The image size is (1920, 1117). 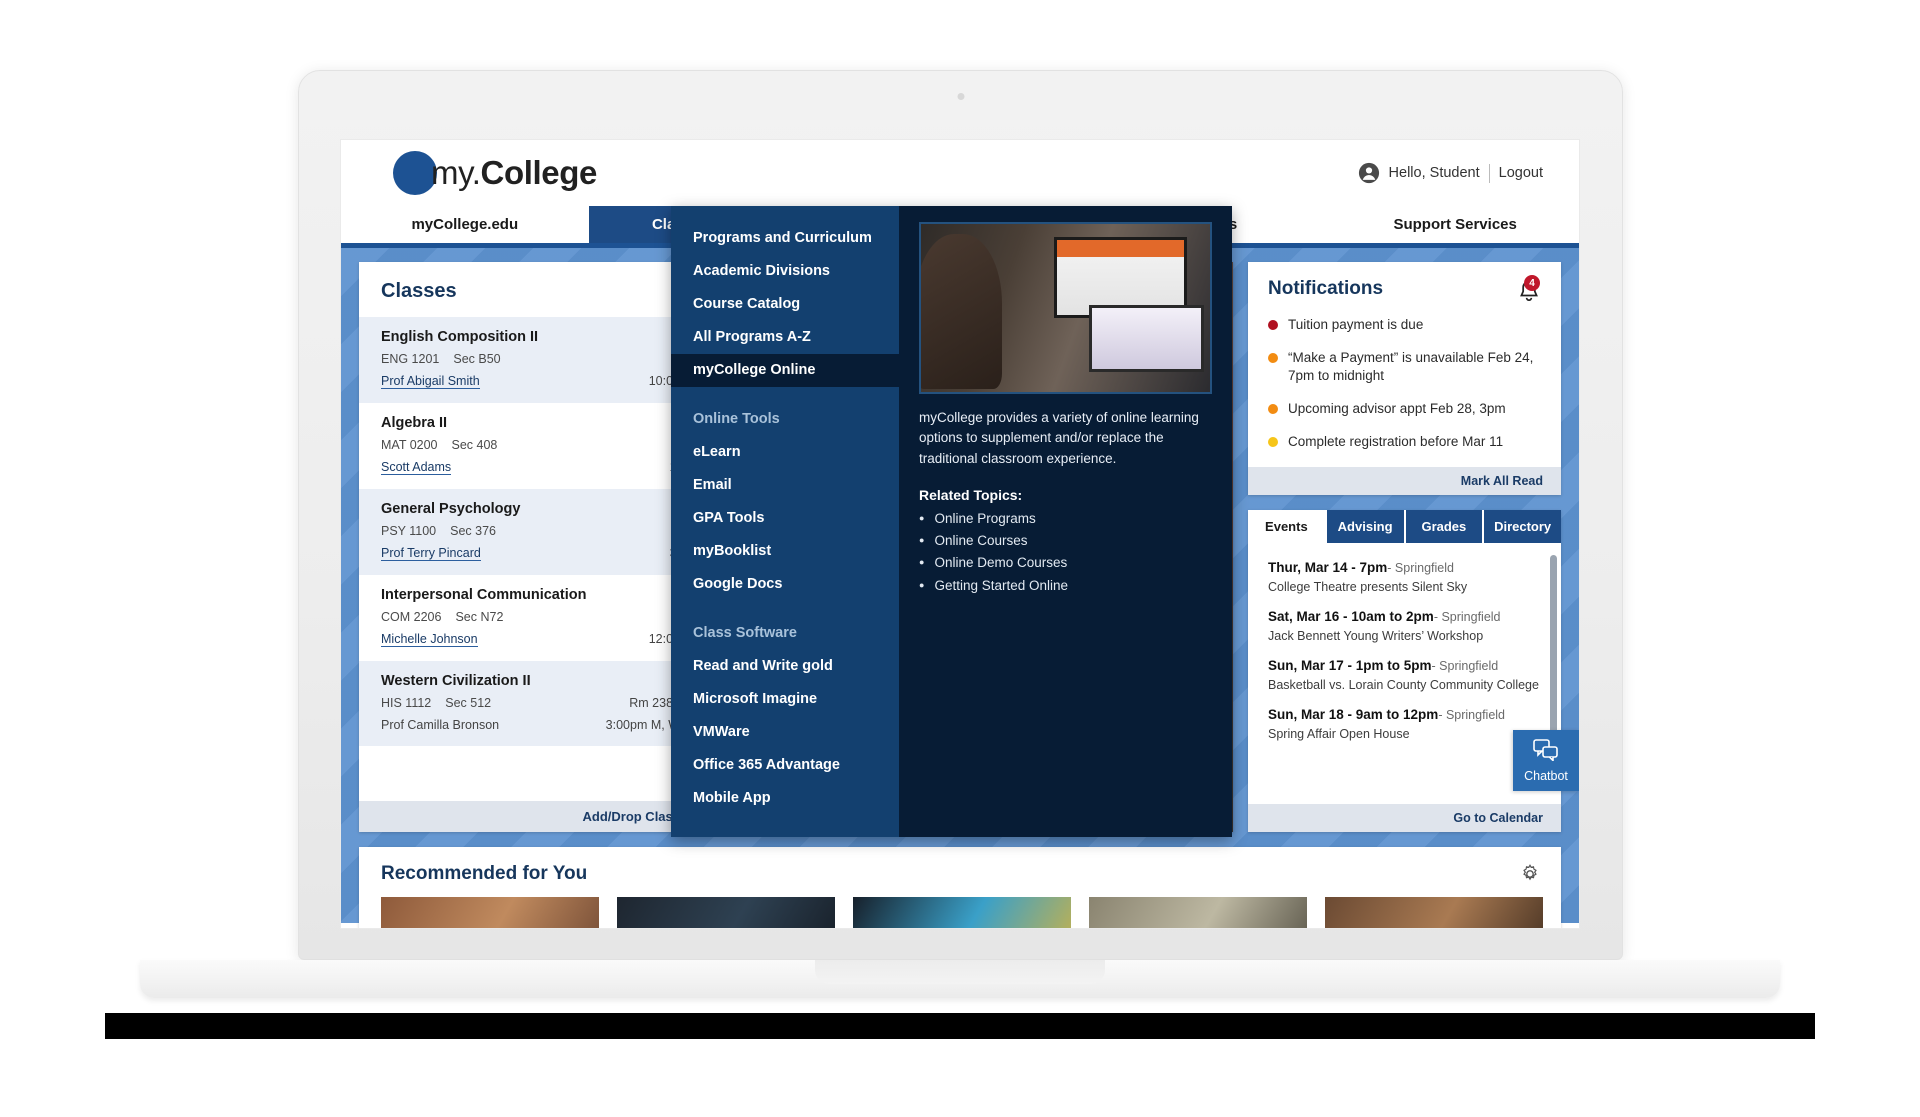 I want to click on notifications-header: Notifications 4, so click(x=1404, y=287).